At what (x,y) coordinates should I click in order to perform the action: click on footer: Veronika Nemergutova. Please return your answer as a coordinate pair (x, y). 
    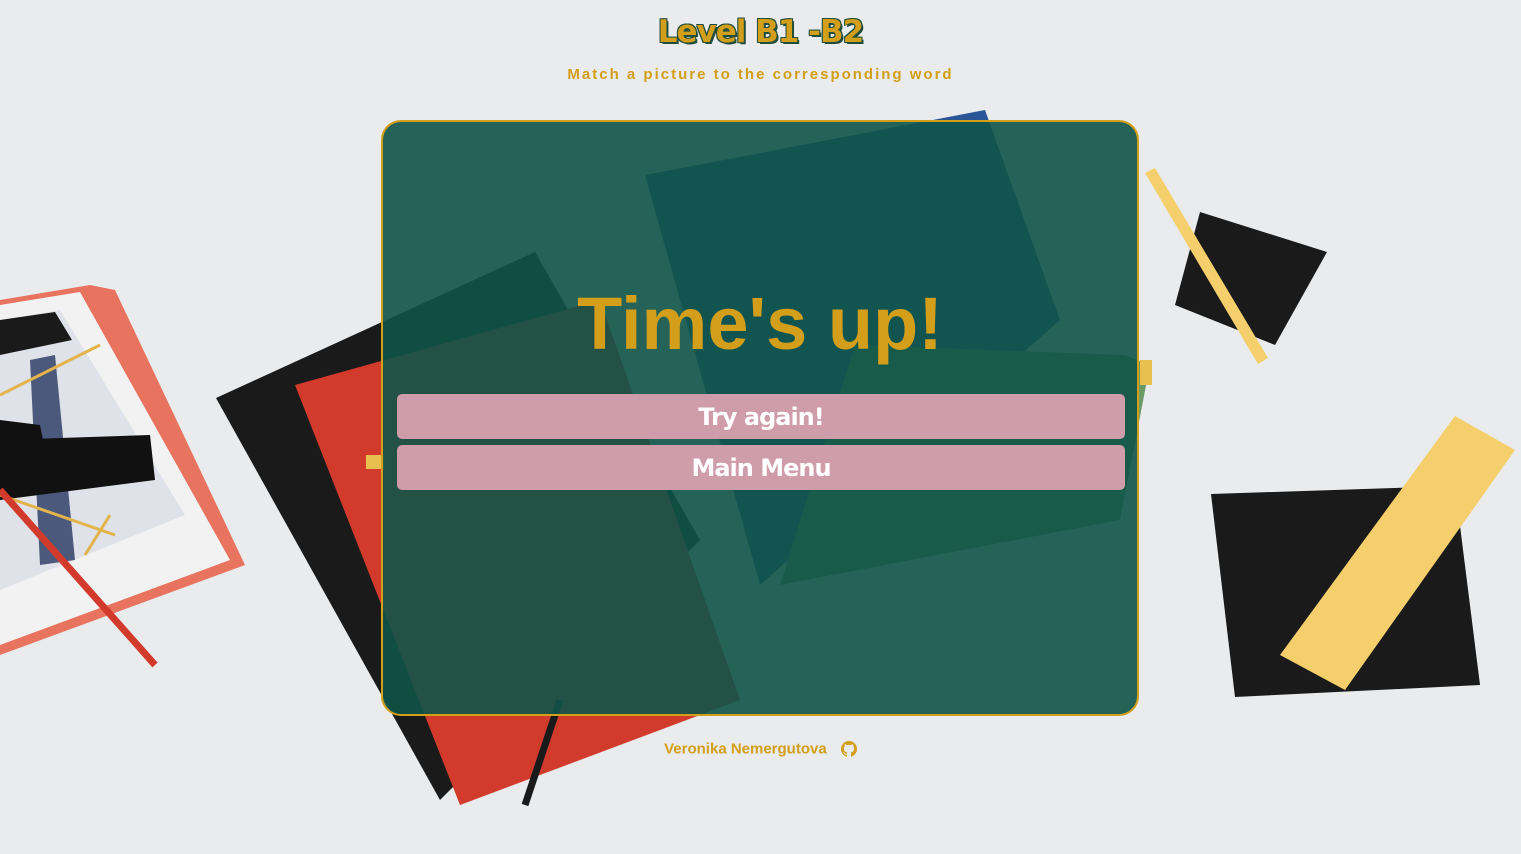
    Looking at the image, I should click on (760, 749).